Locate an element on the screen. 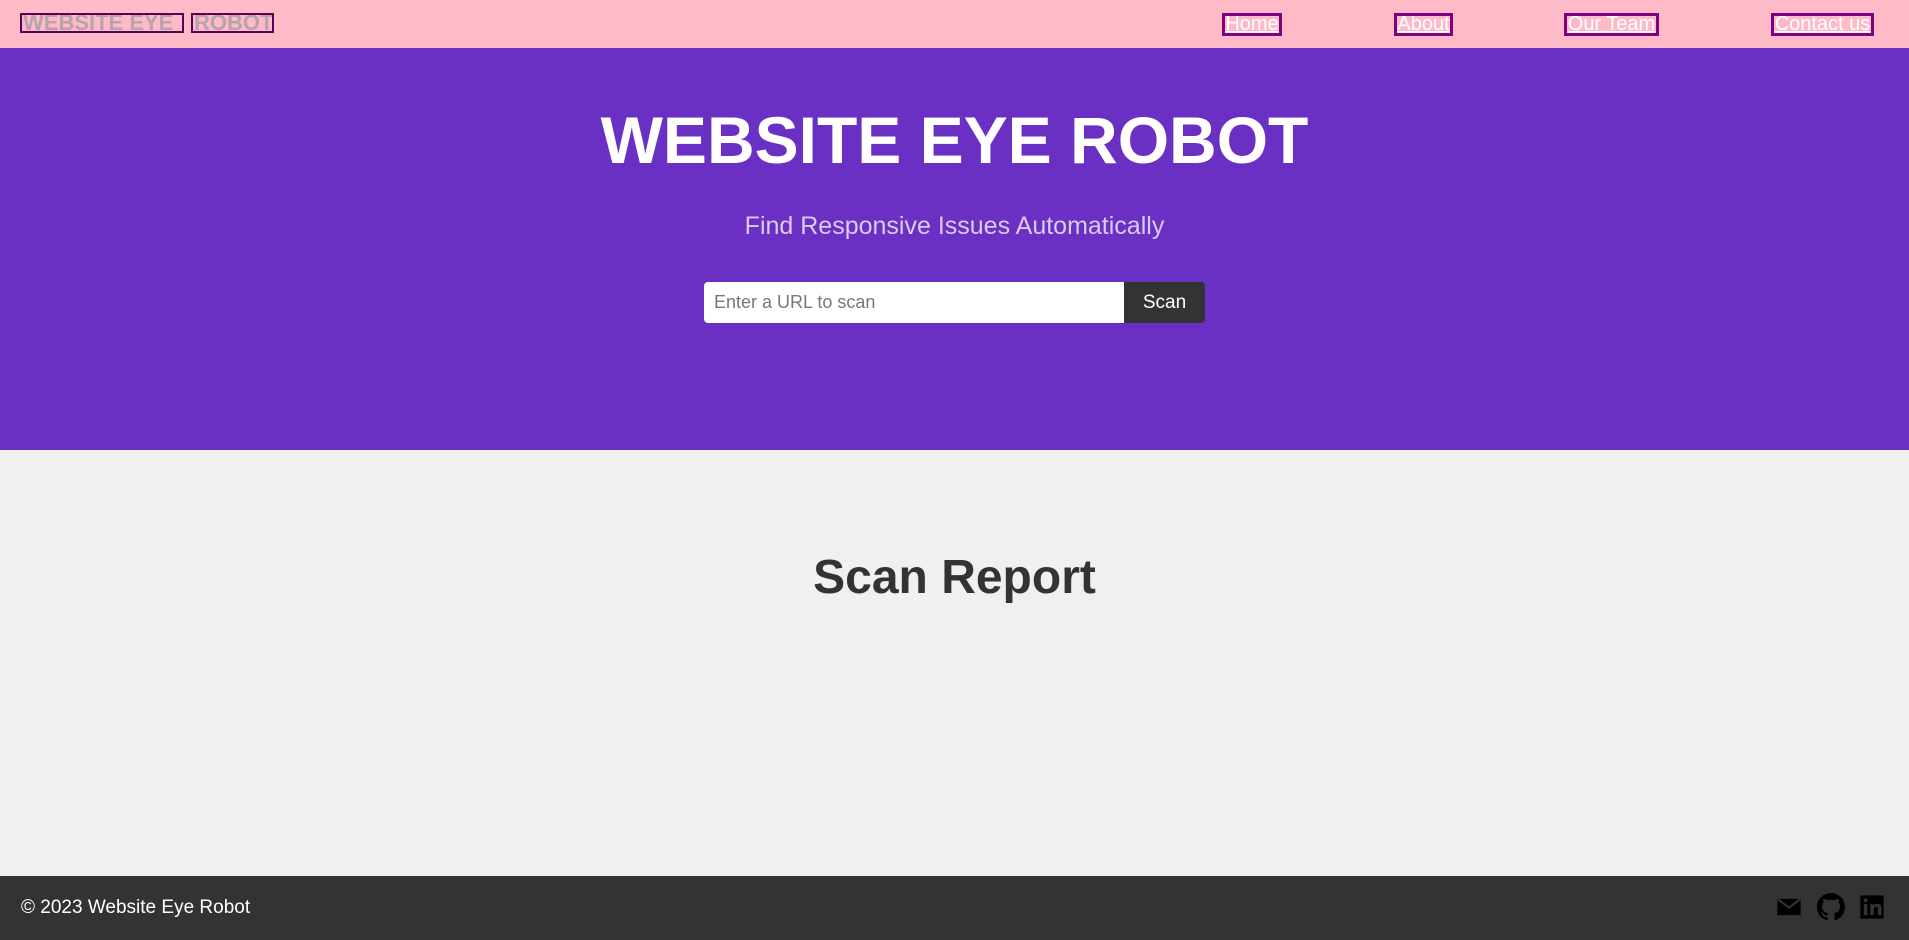  brand-text-part2: ROBOT is located at coordinates (232, 23).